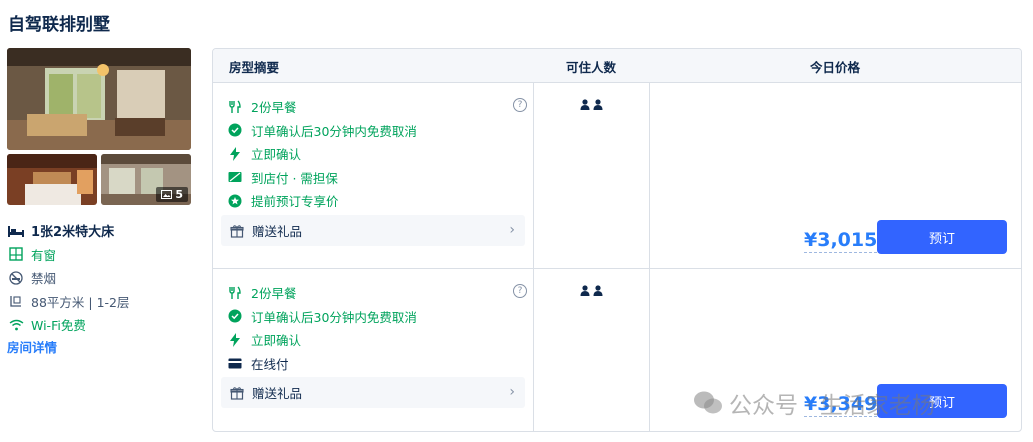 This screenshot has width=1033, height=442. What do you see at coordinates (377, 364) in the screenshot?
I see `perk-pay-online: 在线付` at bounding box center [377, 364].